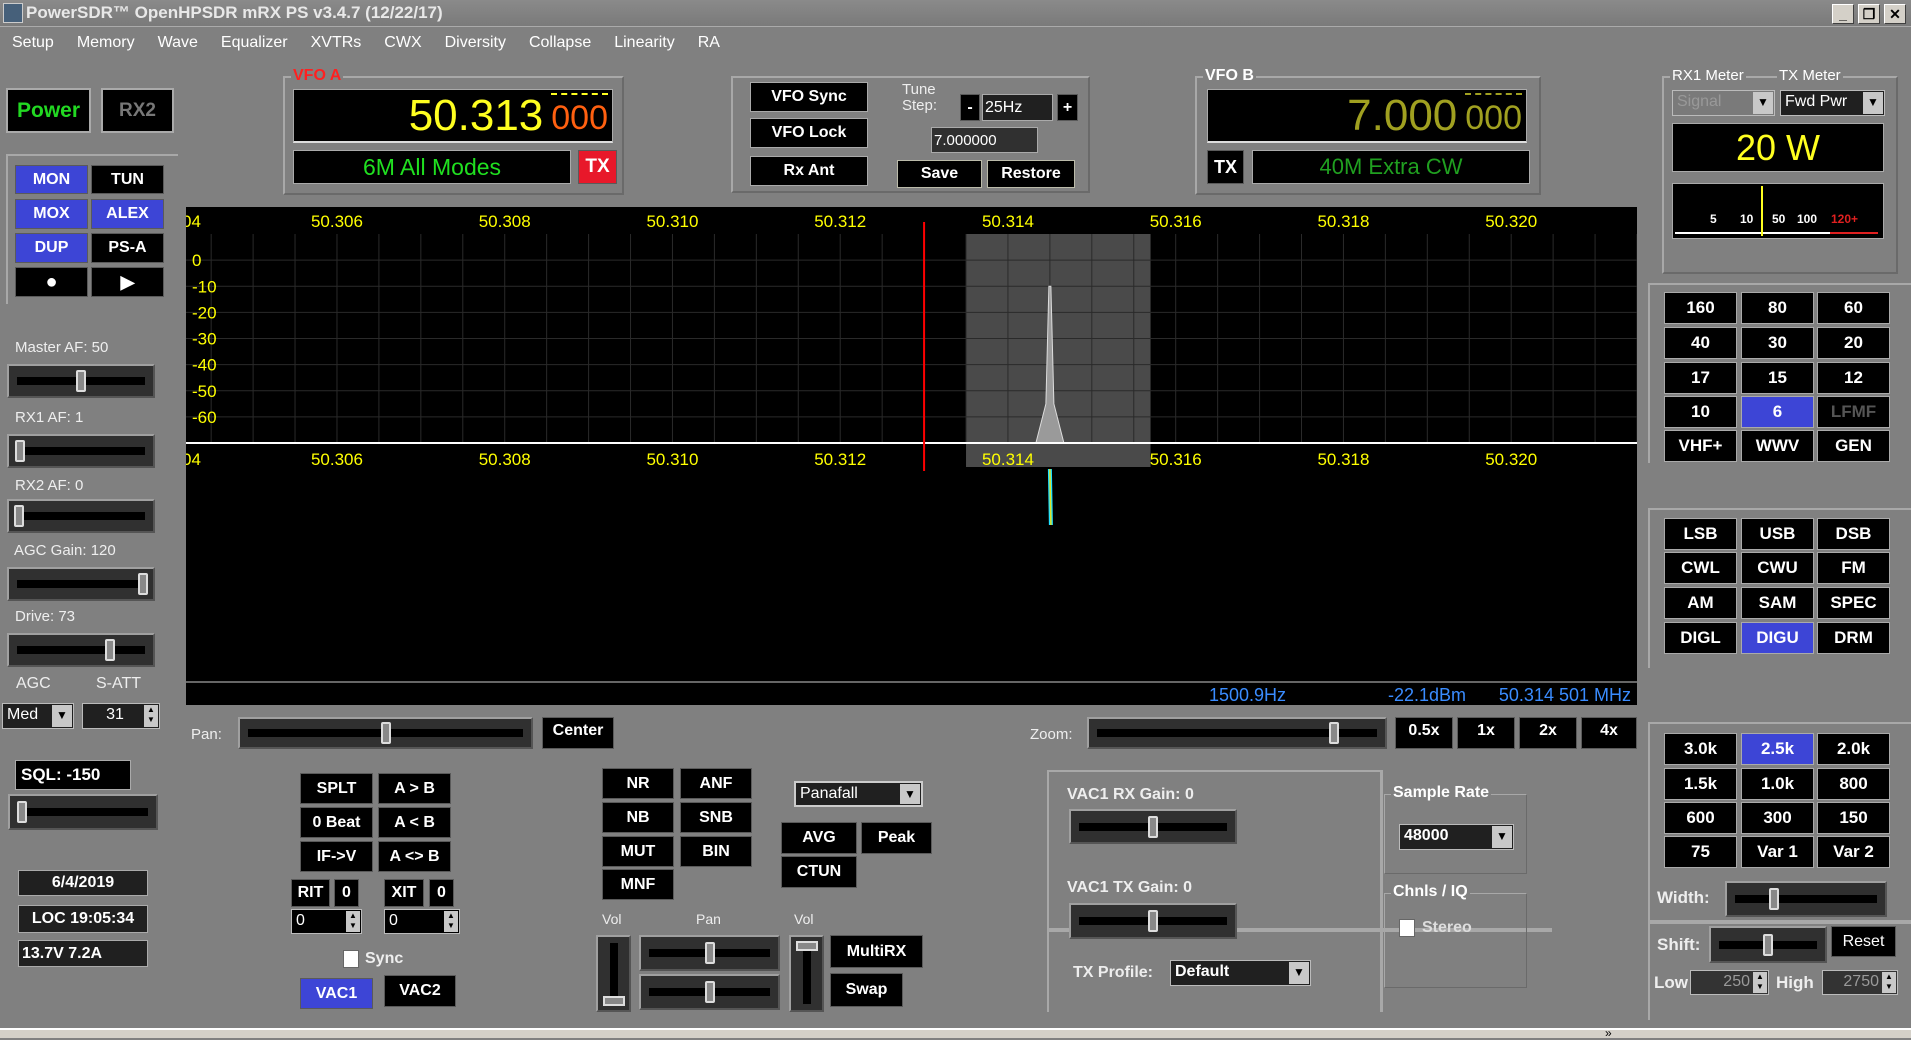 This screenshot has height=1040, width=1911. I want to click on filter-button-600: 600, so click(1700, 818).